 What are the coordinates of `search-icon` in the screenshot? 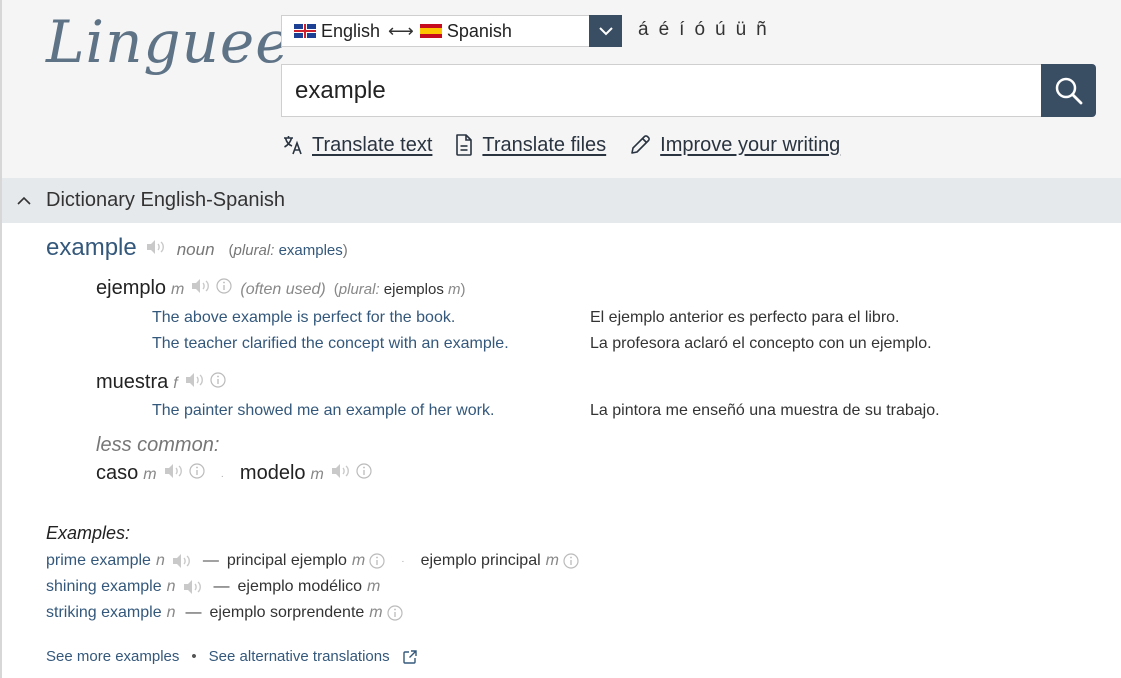 It's located at (1068, 90).